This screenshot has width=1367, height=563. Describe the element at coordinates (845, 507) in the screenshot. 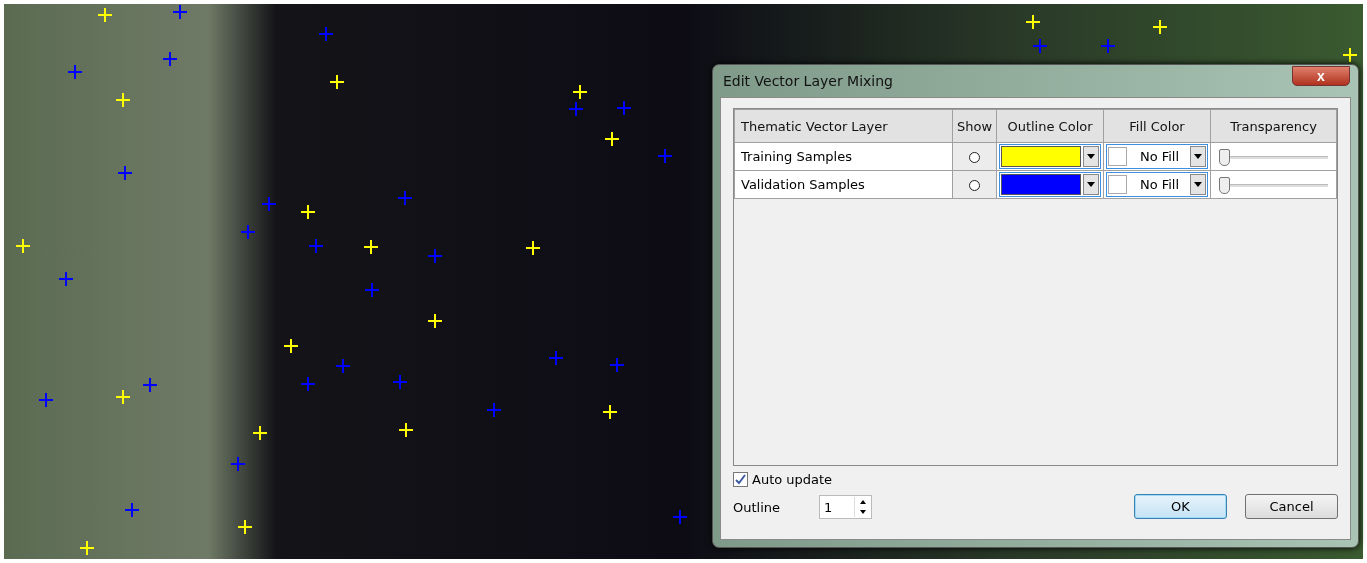

I see `outline-spinner: 1` at that location.